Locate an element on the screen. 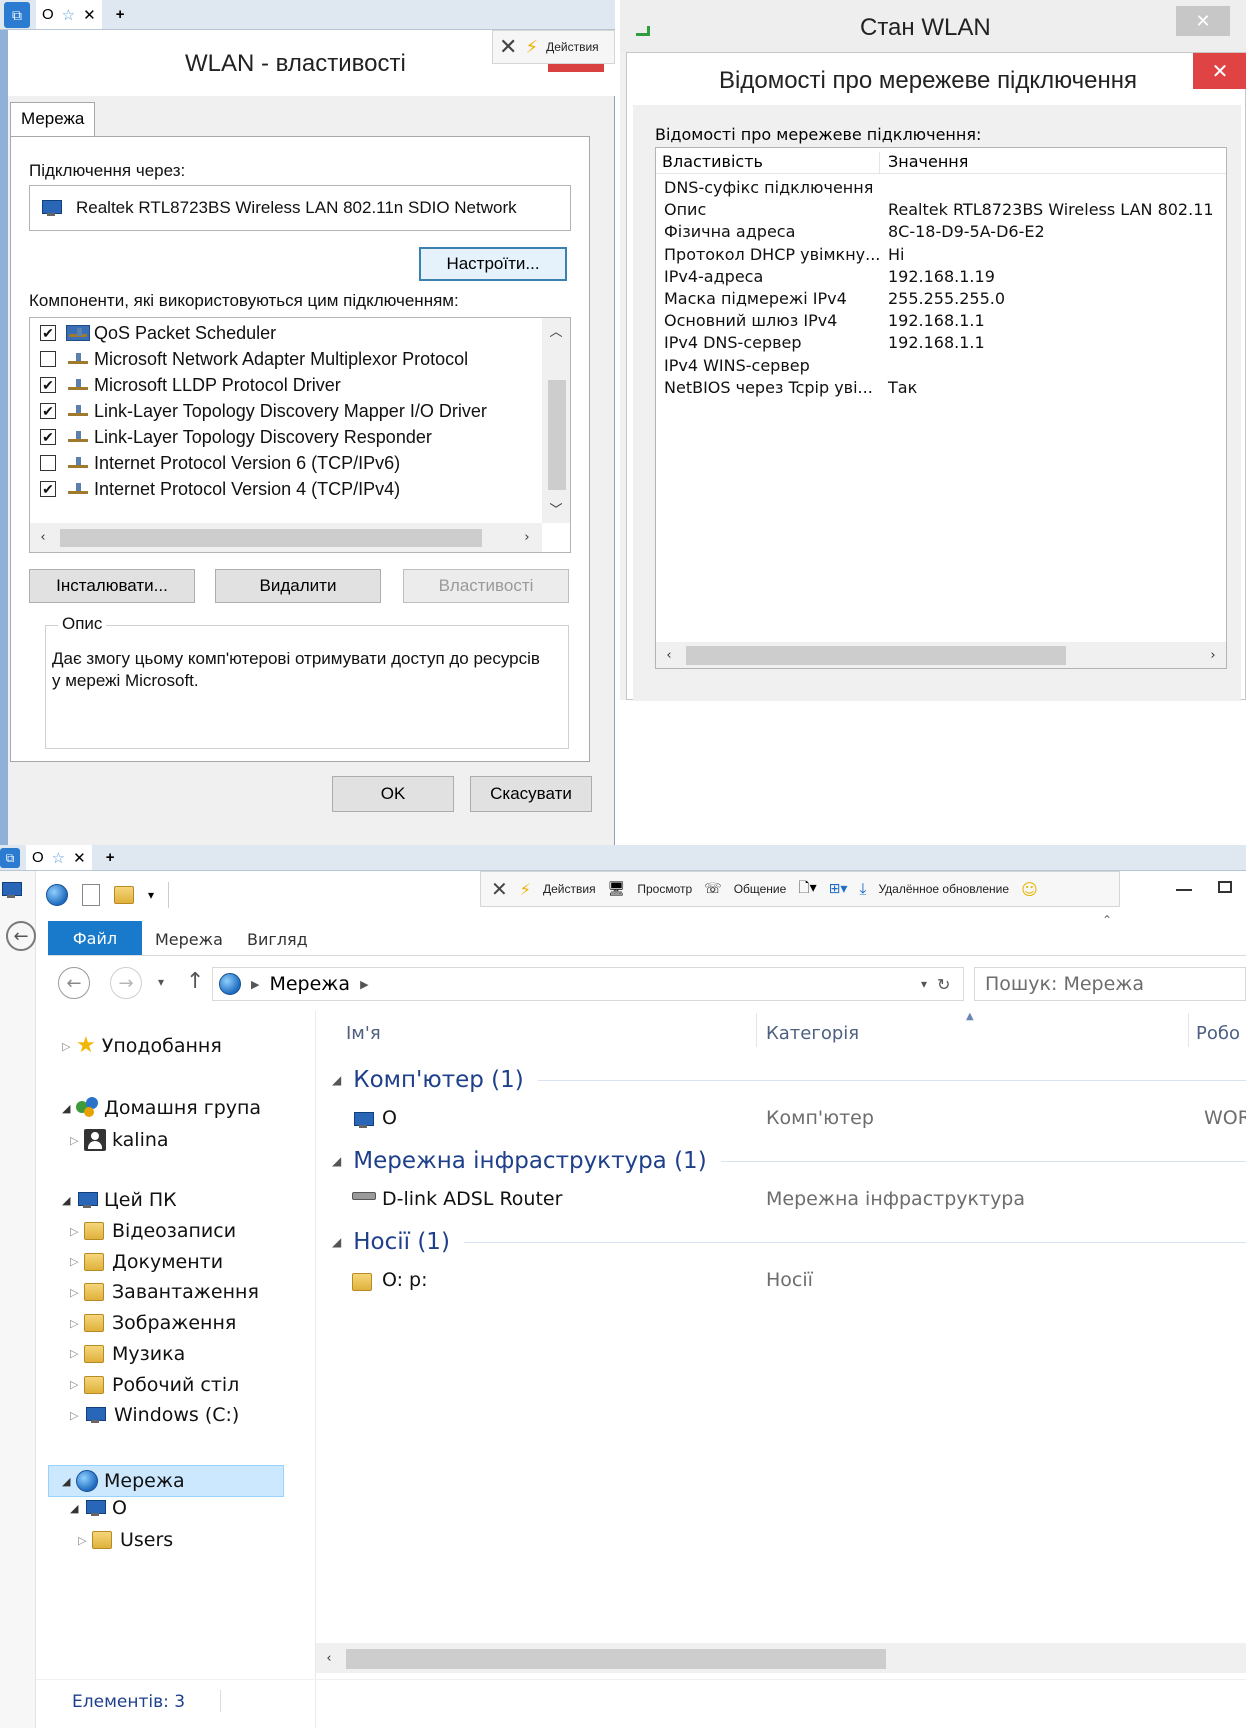 The width and height of the screenshot is (1246, 1728). column-property: Властивість is located at coordinates (771, 163).